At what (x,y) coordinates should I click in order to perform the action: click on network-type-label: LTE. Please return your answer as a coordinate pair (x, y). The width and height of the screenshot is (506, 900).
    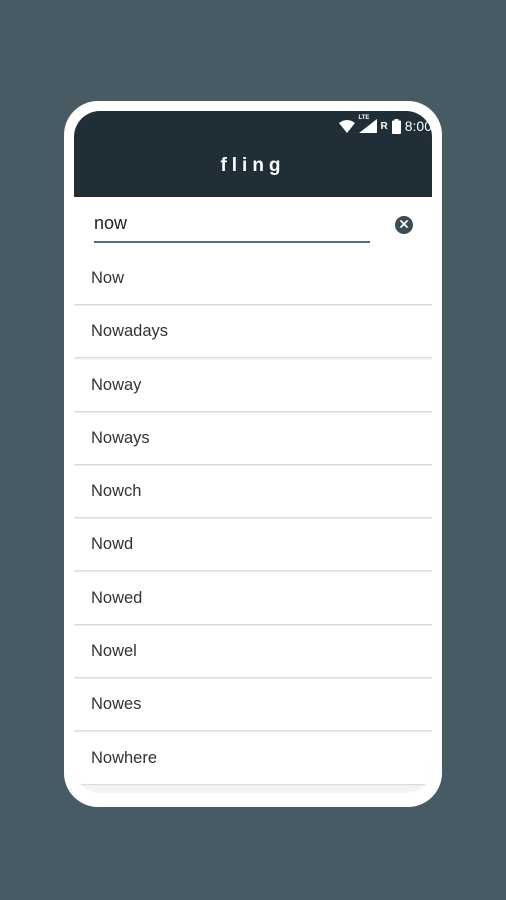
    Looking at the image, I should click on (364, 118).